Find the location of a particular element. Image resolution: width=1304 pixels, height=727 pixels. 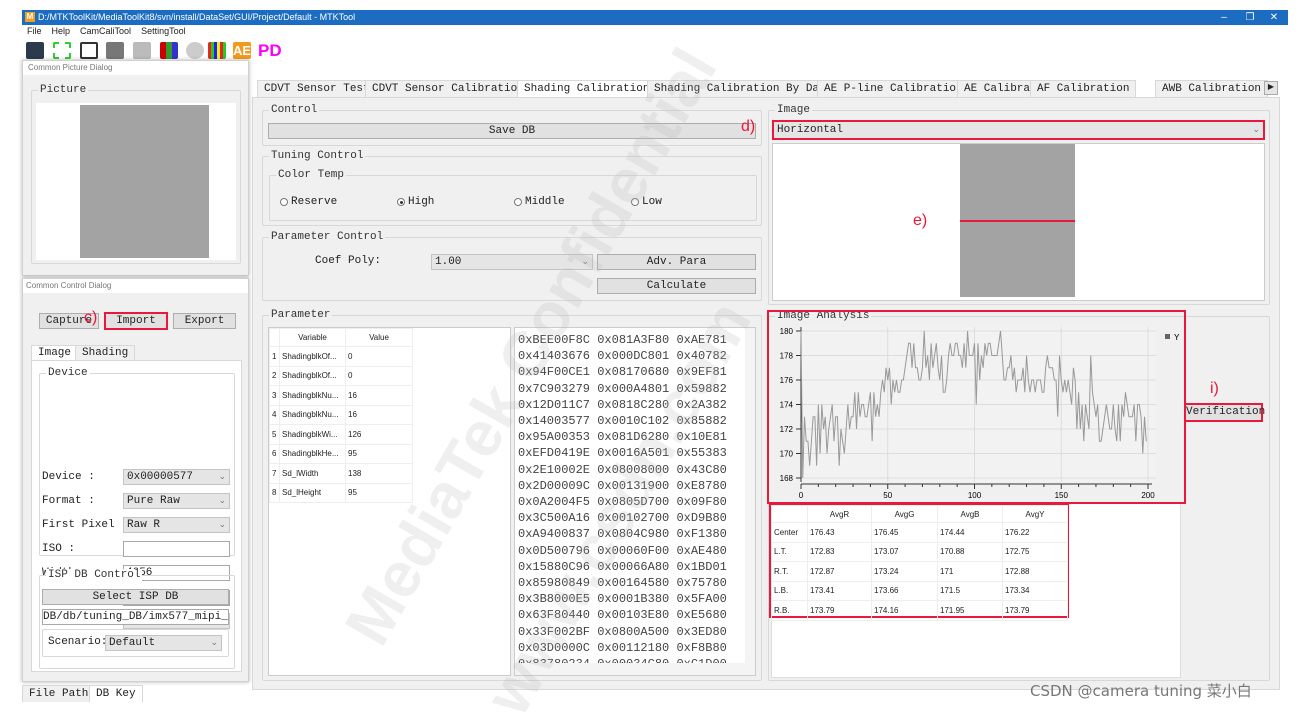

disk-icon is located at coordinates (142, 50).